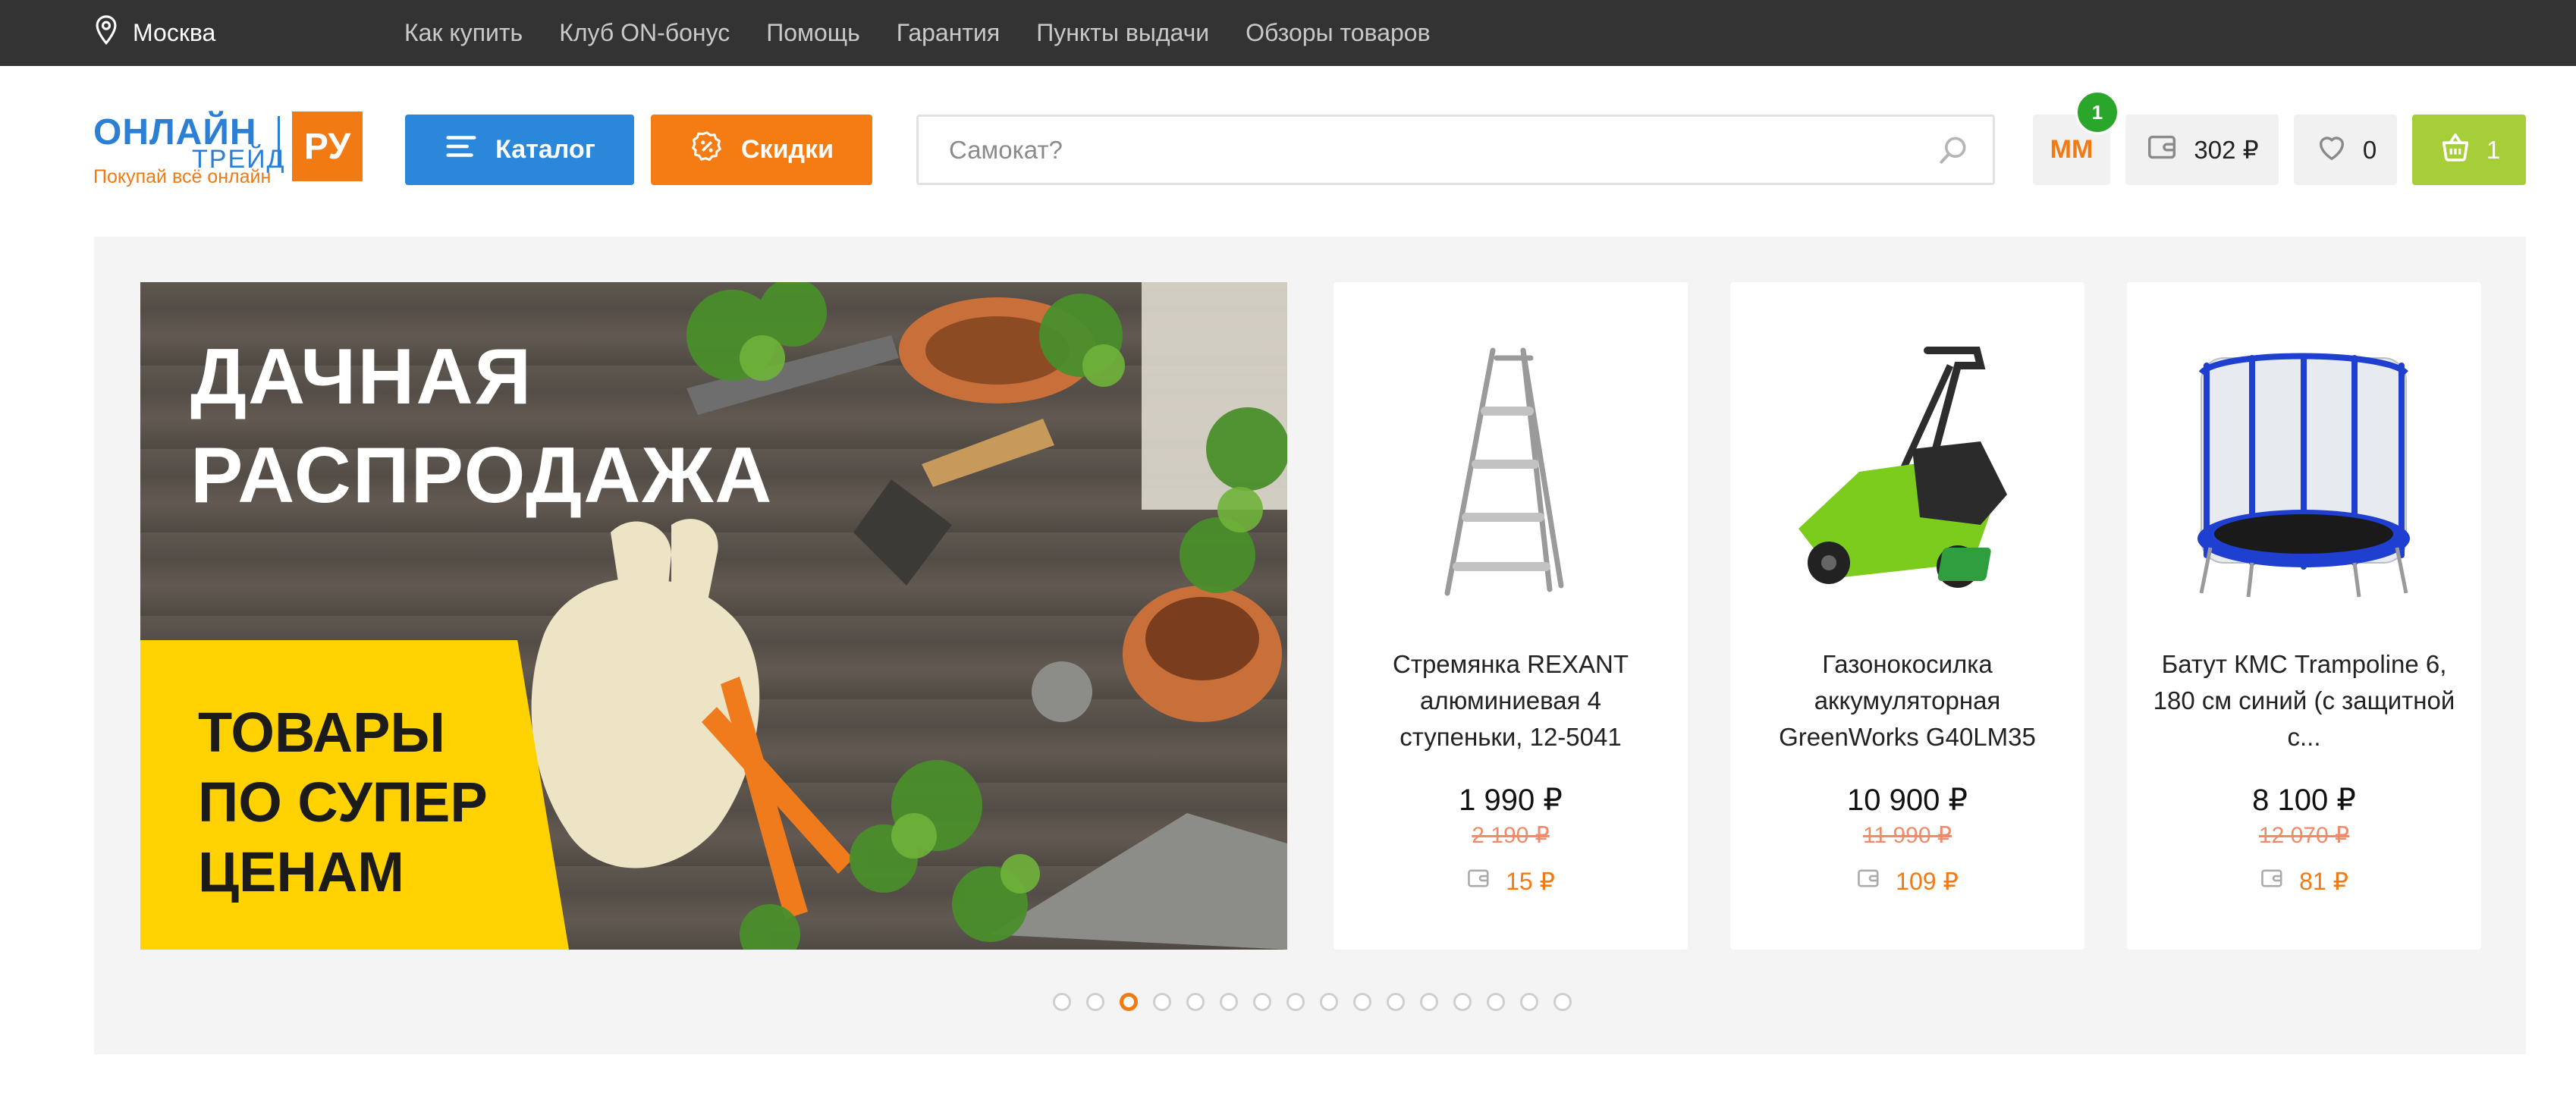  What do you see at coordinates (461, 150) in the screenshot?
I see `menu-lines-icon` at bounding box center [461, 150].